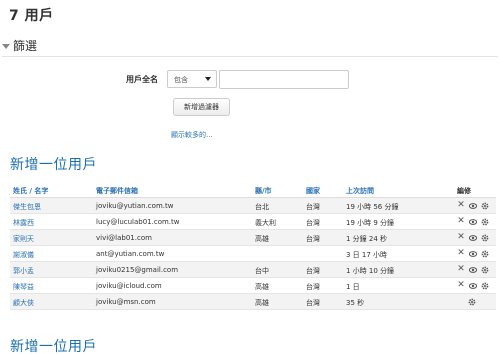 Image resolution: width=500 pixels, height=354 pixels. What do you see at coordinates (367, 239) in the screenshot?
I see `user-last-access: 1 分鐘 24 秒` at bounding box center [367, 239].